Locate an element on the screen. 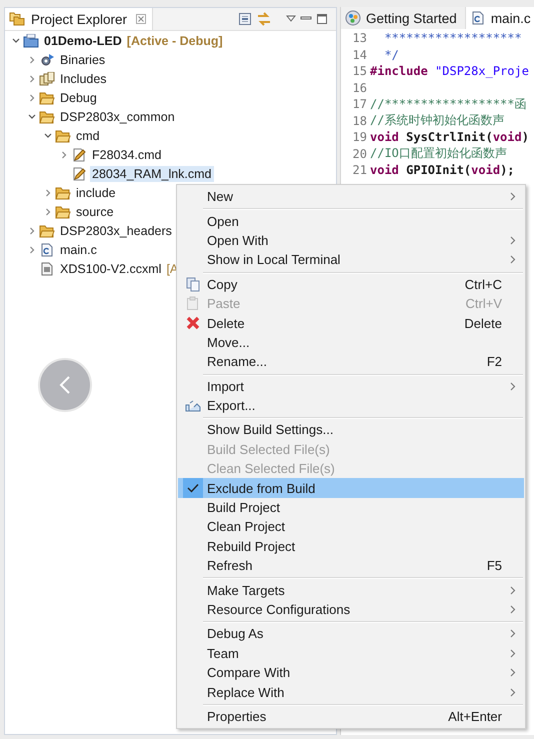 Image resolution: width=534 pixels, height=739 pixels. code-line: #include "DSP28x_Proje is located at coordinates (449, 71).